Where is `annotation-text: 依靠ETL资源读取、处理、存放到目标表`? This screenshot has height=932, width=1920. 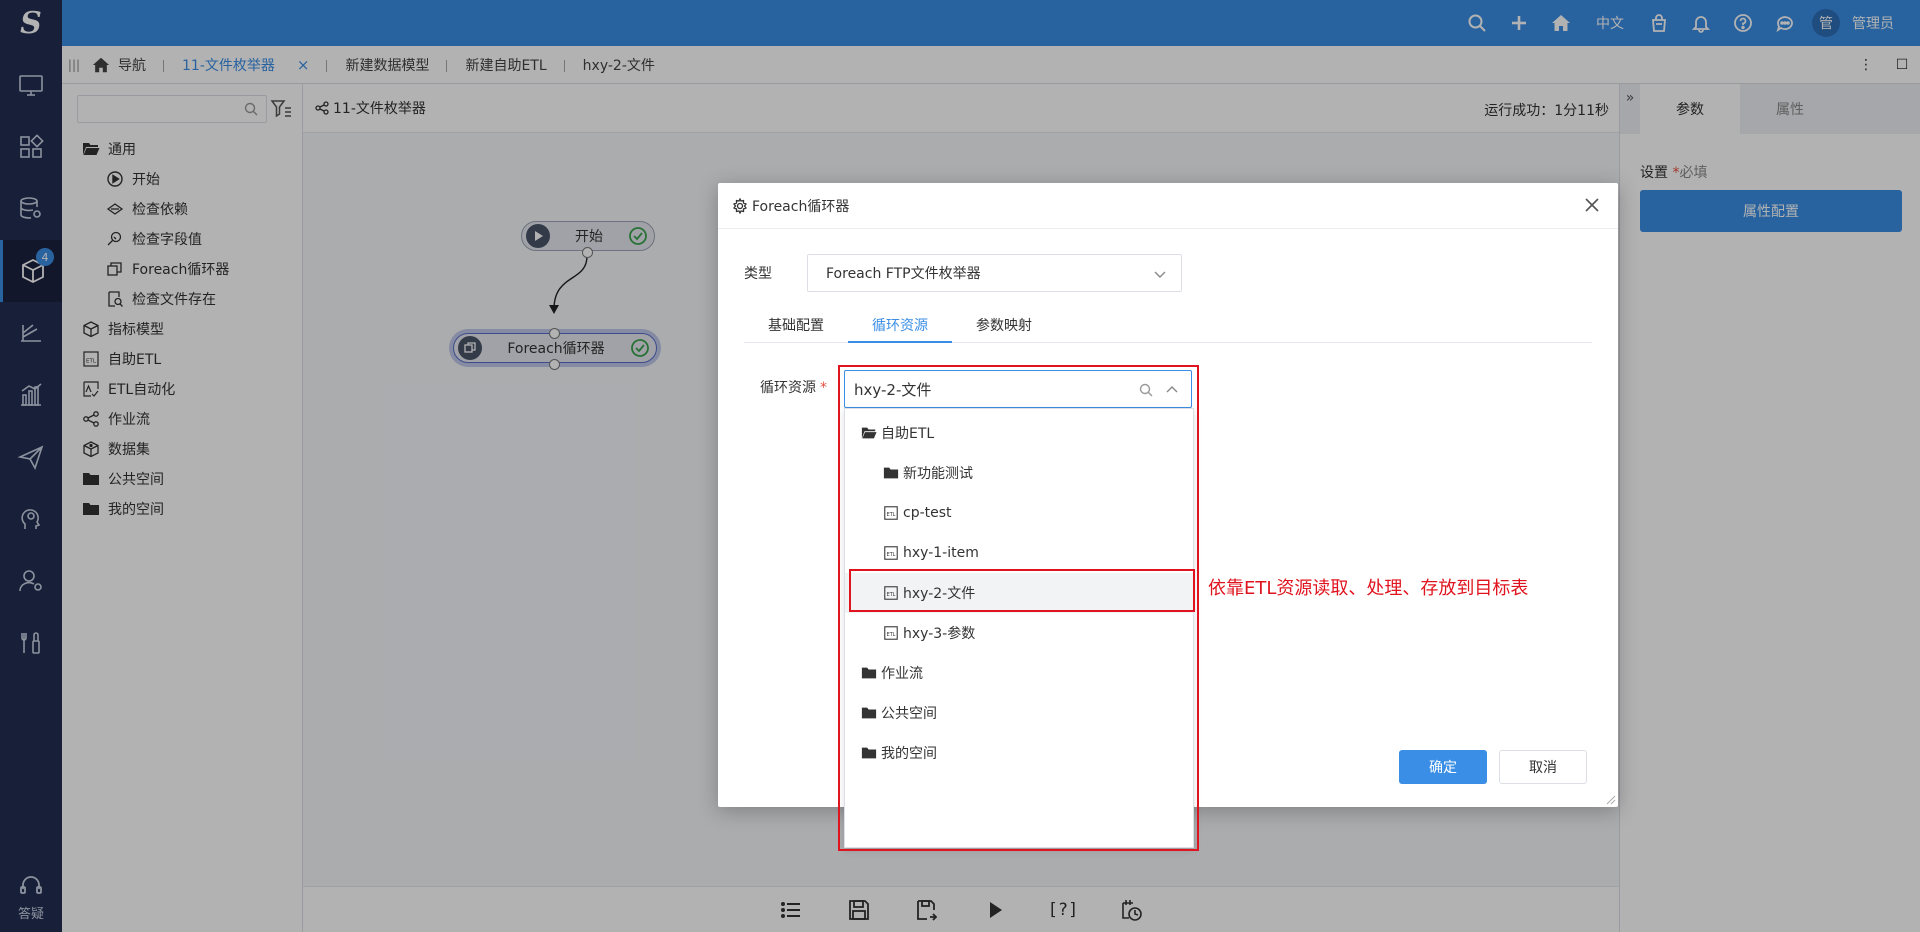
annotation-text: 依靠ETL资源读取、处理、存放到目标表 is located at coordinates (1368, 588).